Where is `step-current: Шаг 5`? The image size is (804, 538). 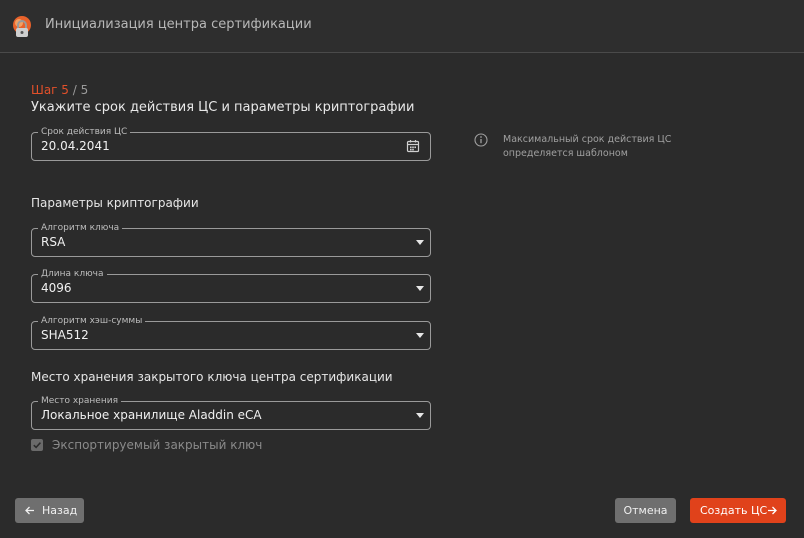 step-current: Шаг 5 is located at coordinates (50, 90).